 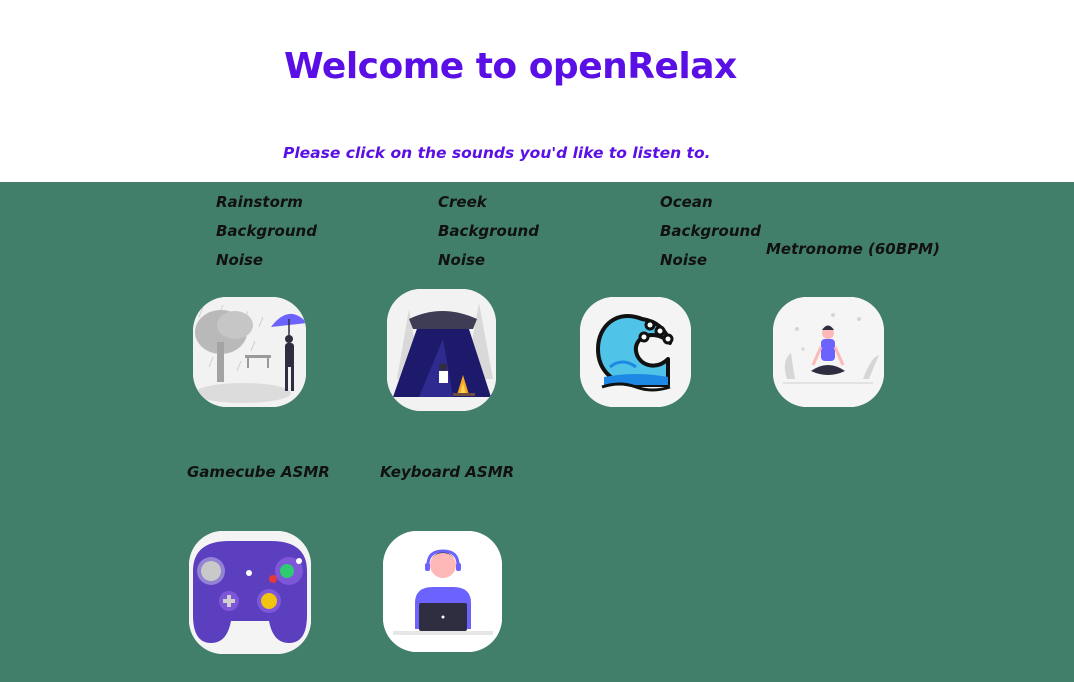 I want to click on sound-label-line: Creek, so click(x=462, y=202).